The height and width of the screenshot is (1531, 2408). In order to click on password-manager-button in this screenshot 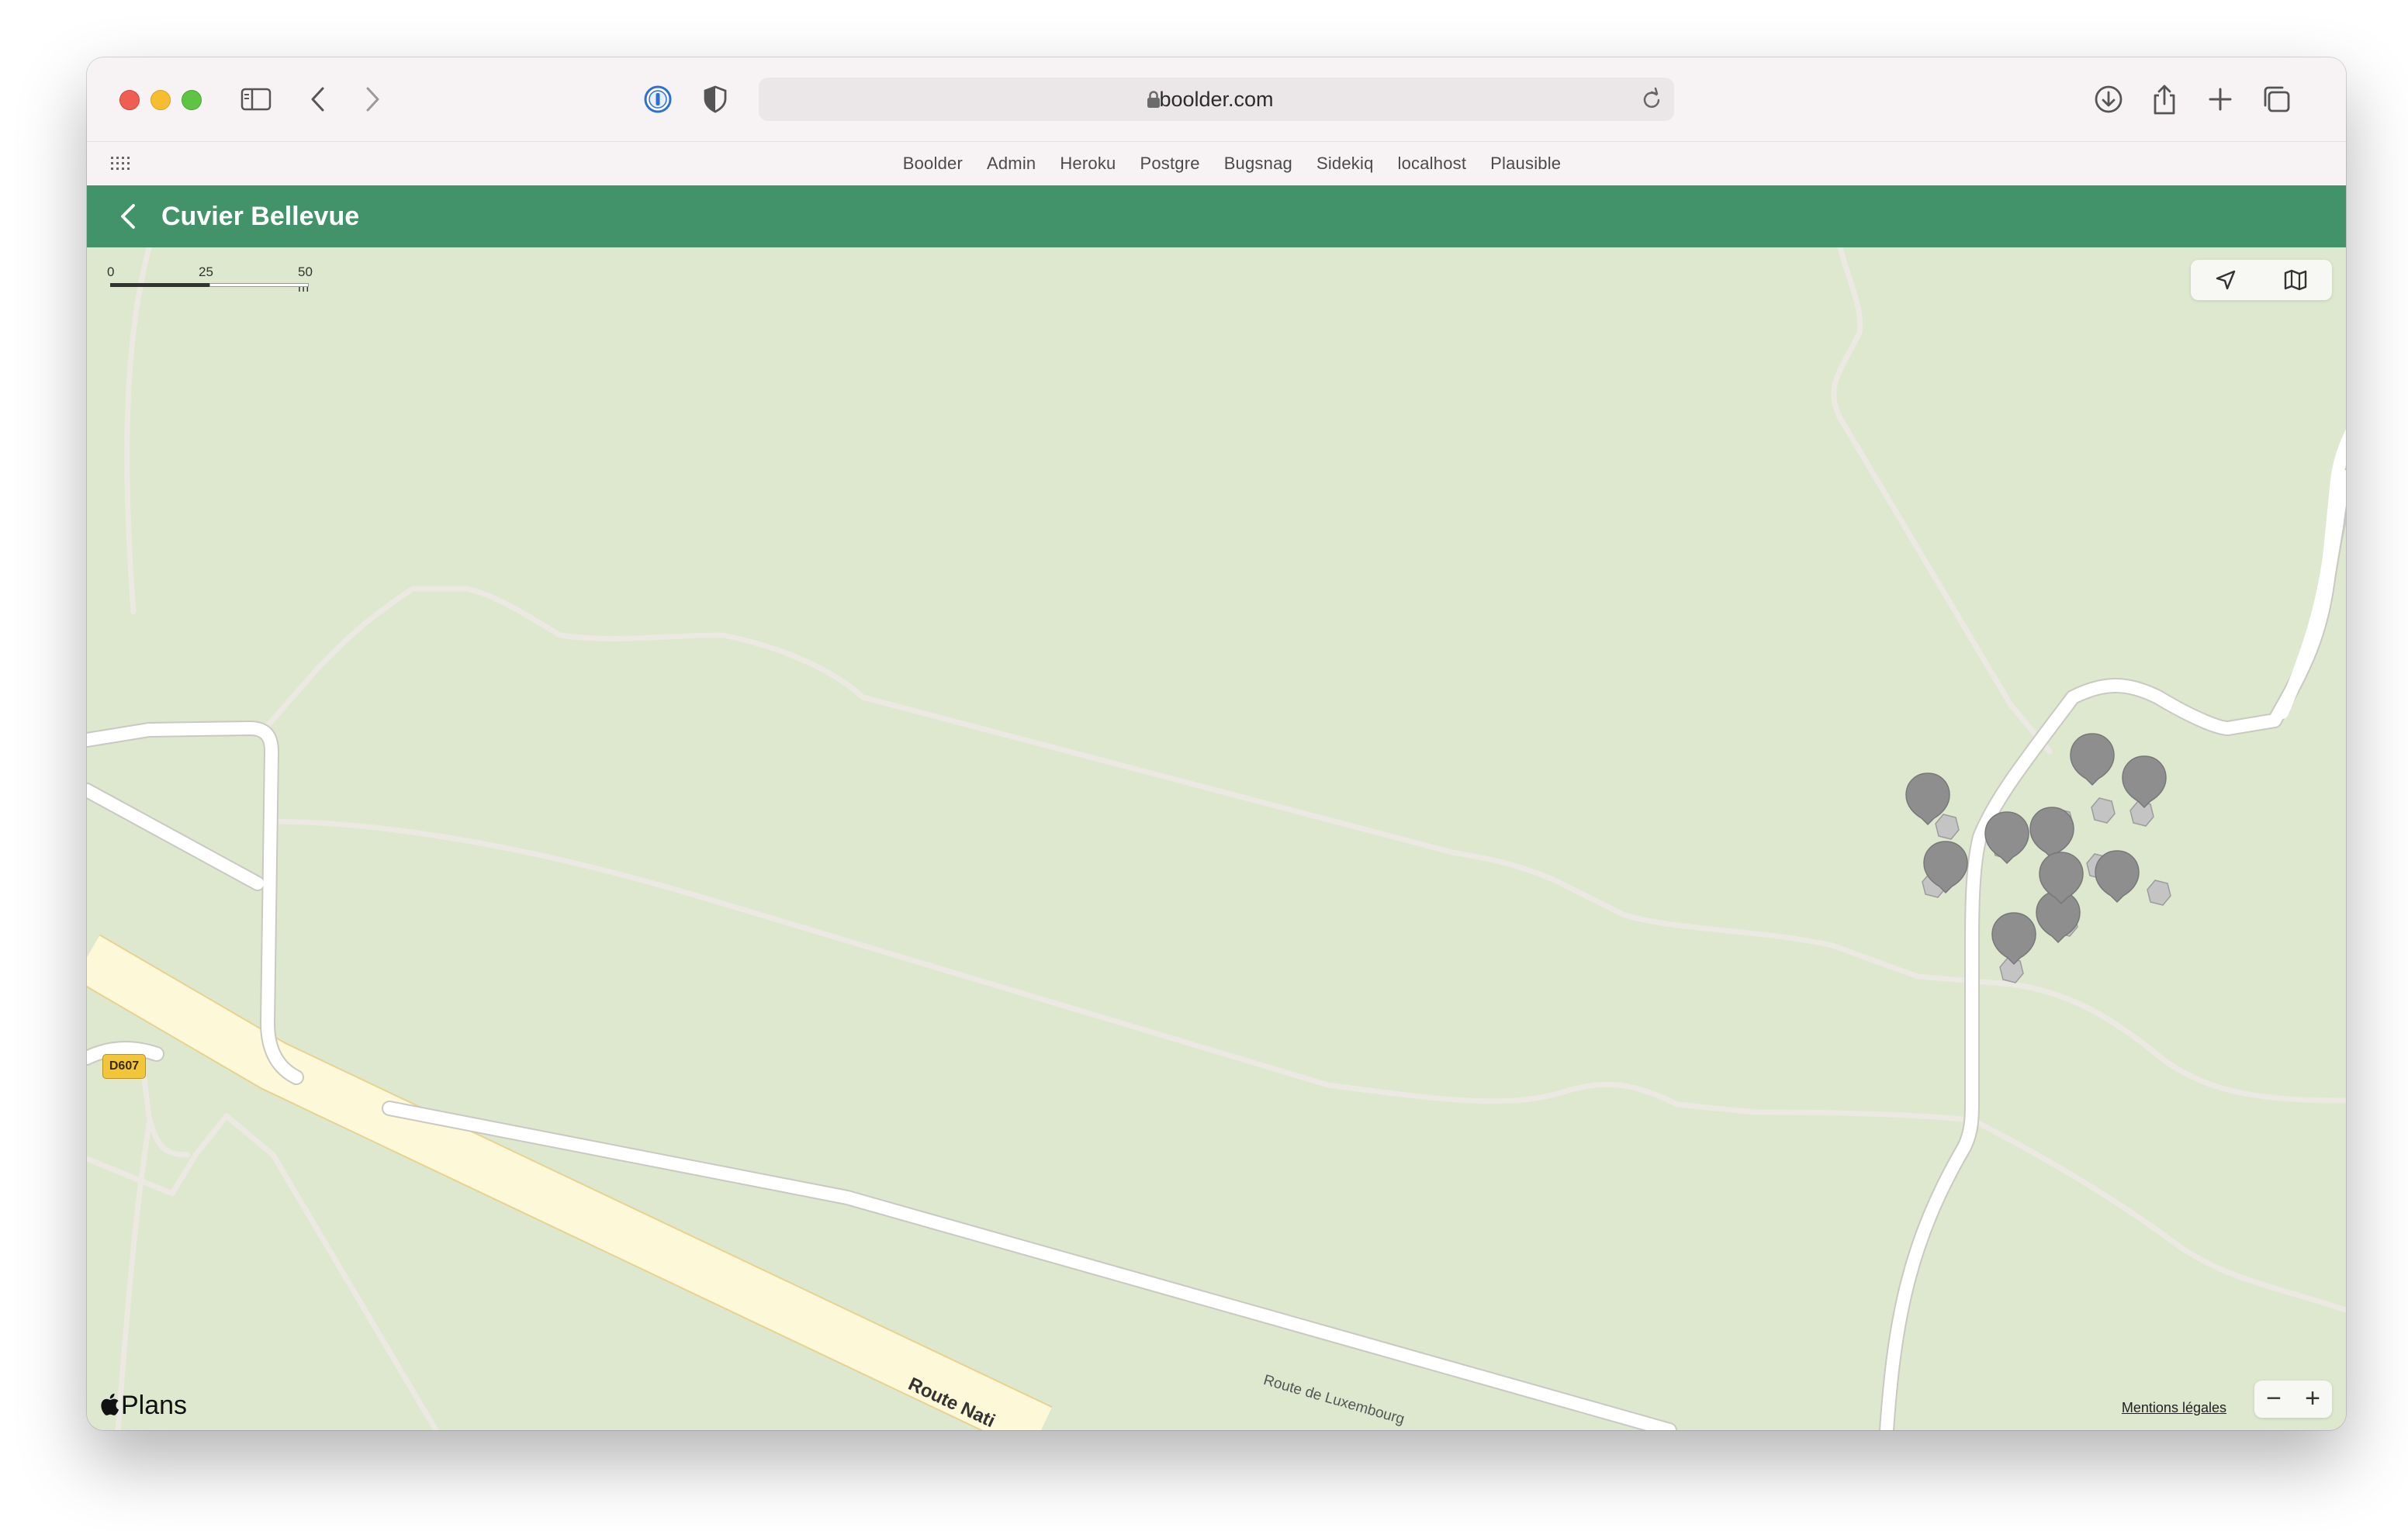, I will do `click(658, 99)`.